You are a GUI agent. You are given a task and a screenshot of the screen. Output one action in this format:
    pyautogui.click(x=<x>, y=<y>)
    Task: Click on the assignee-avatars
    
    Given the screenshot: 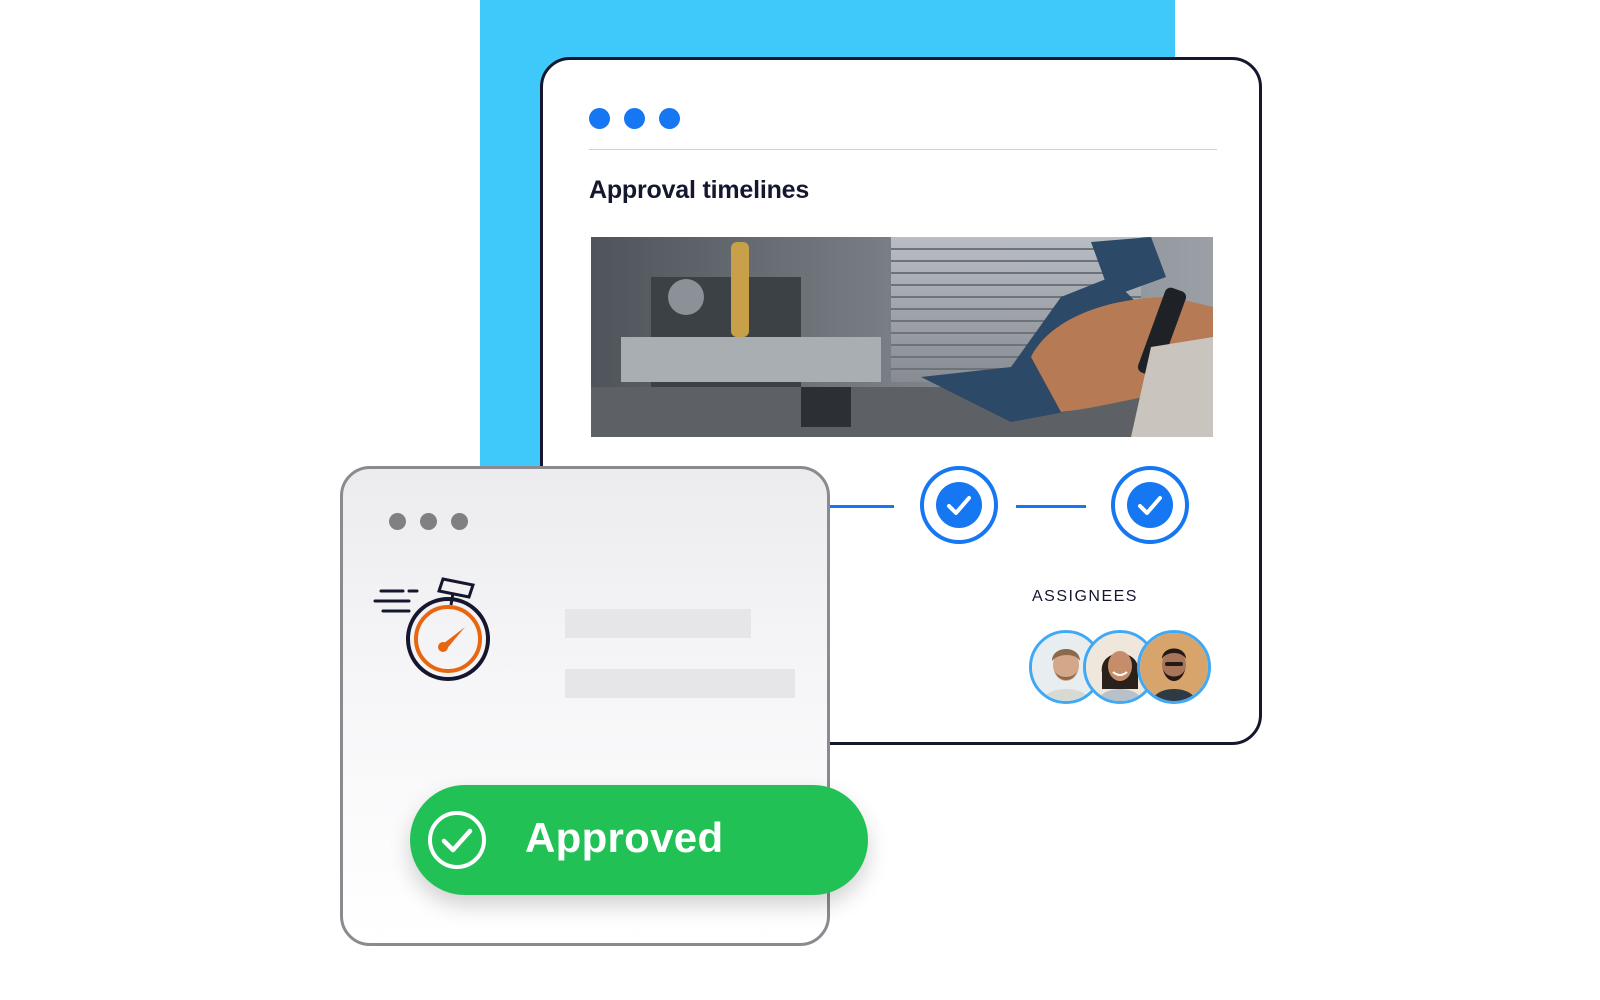 What is the action you would take?
    pyautogui.click(x=1124, y=670)
    